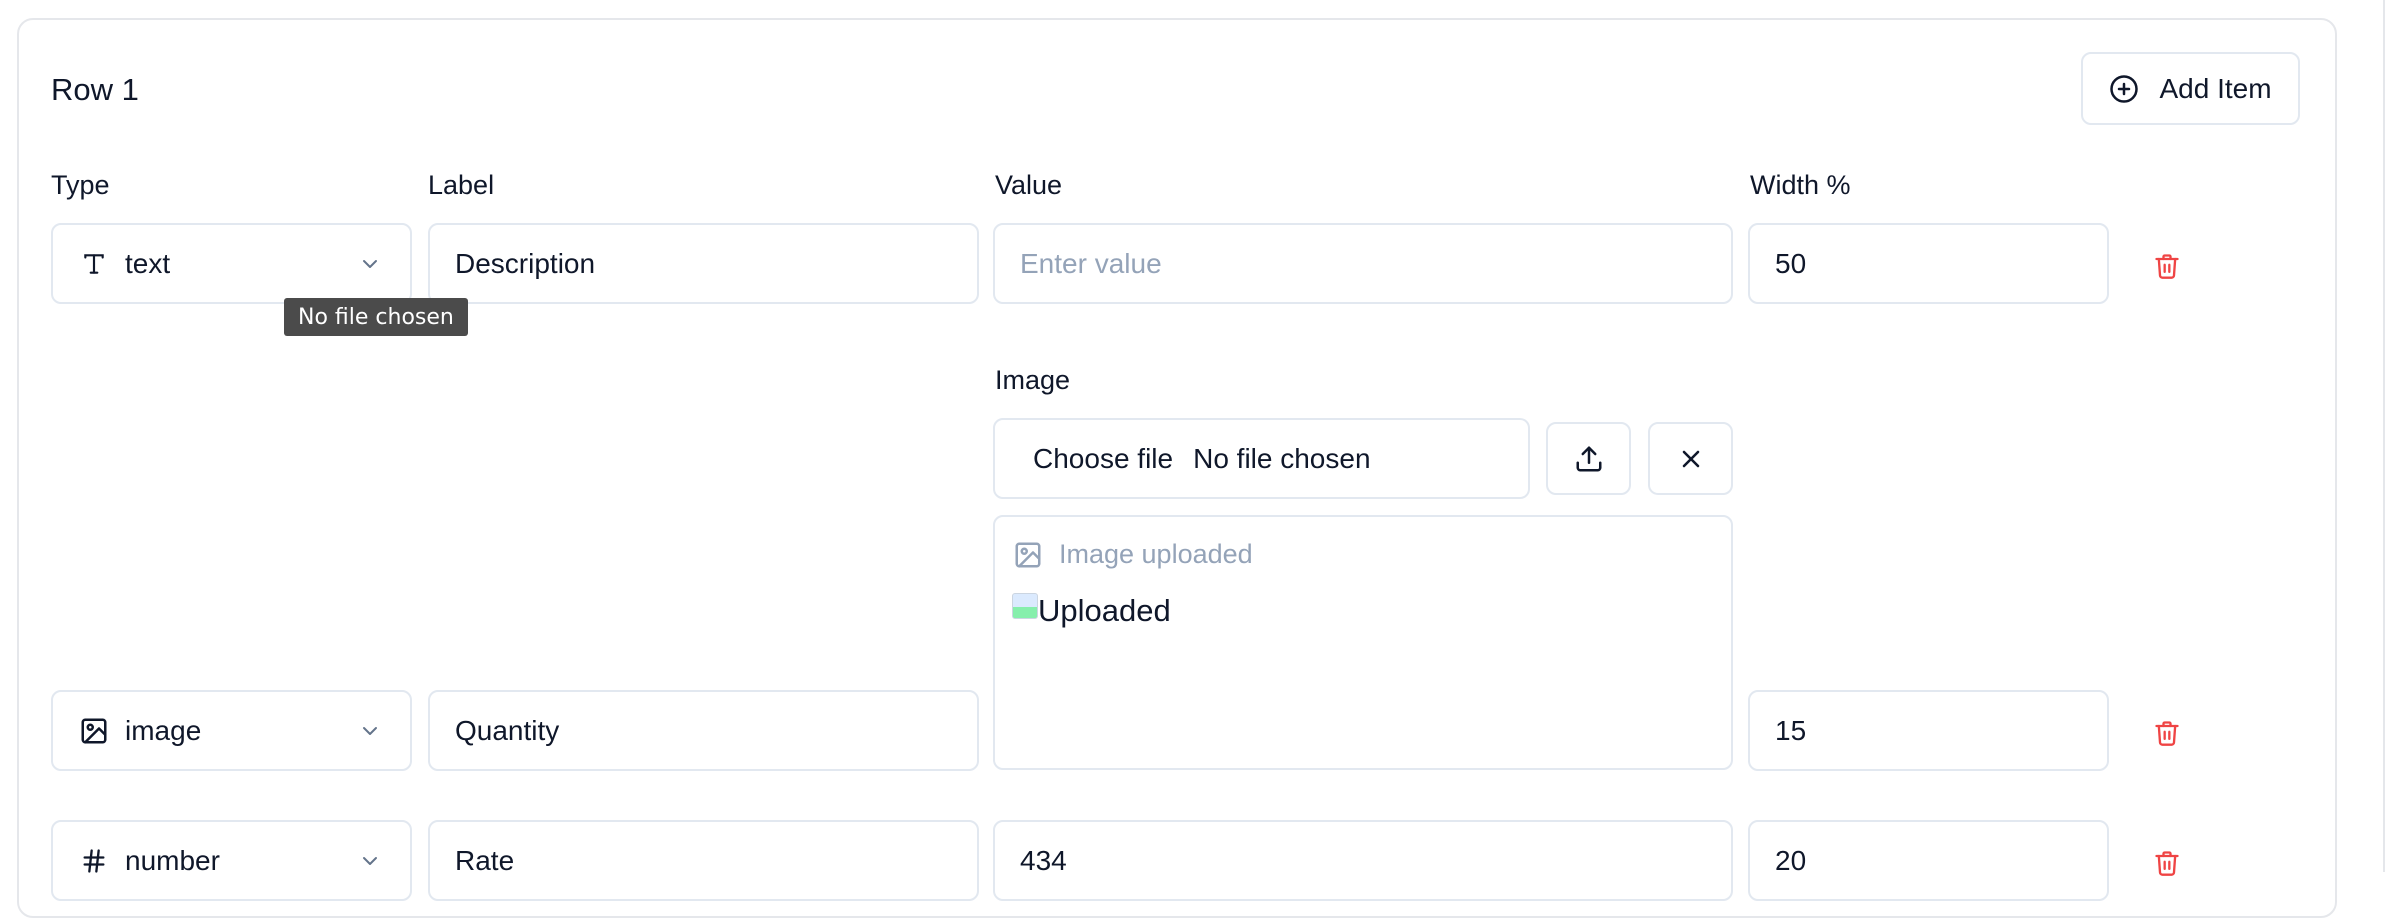 The image size is (2398, 918). I want to click on plus-circle-icon, so click(2124, 88).